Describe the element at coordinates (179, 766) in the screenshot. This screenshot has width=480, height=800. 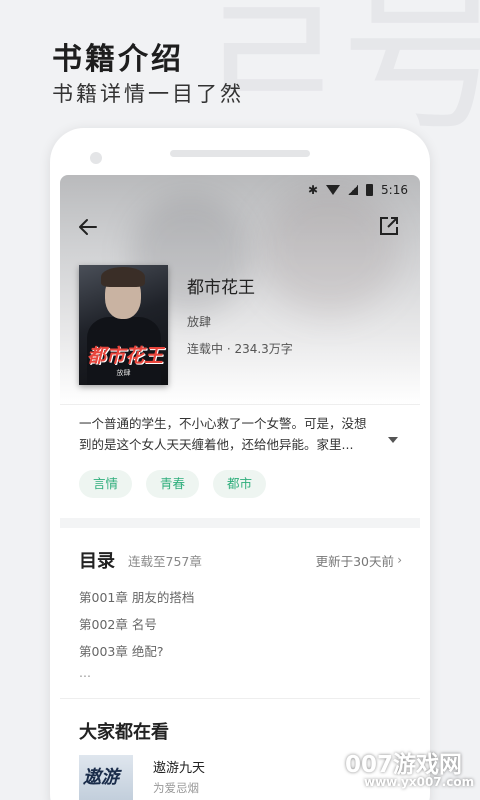
I see `recommend-book-title: 遨游九天` at that location.